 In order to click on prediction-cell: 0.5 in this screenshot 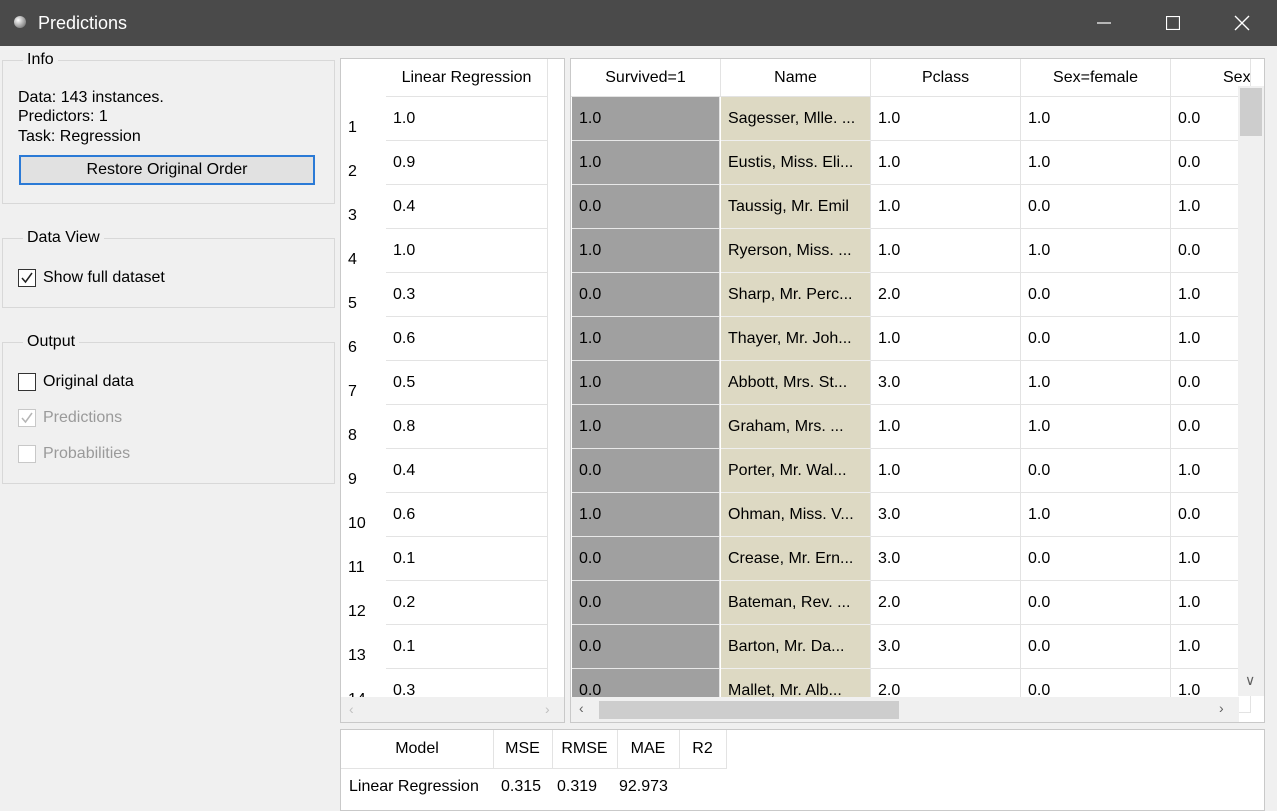, I will do `click(467, 383)`.